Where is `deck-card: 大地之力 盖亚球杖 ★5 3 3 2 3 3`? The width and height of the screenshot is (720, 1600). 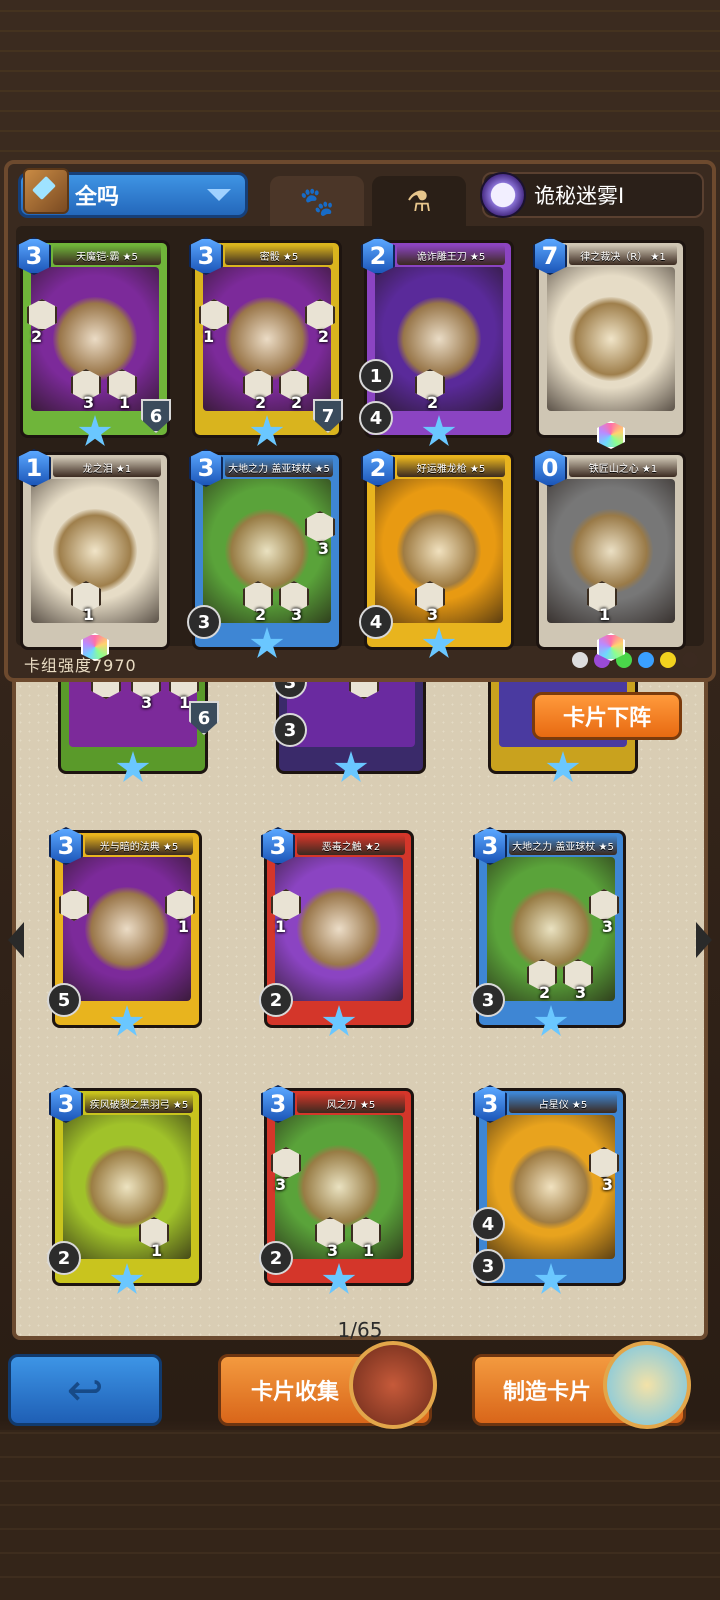 deck-card: 大地之力 盖亚球杖 ★5 3 3 2 3 3 is located at coordinates (264, 553).